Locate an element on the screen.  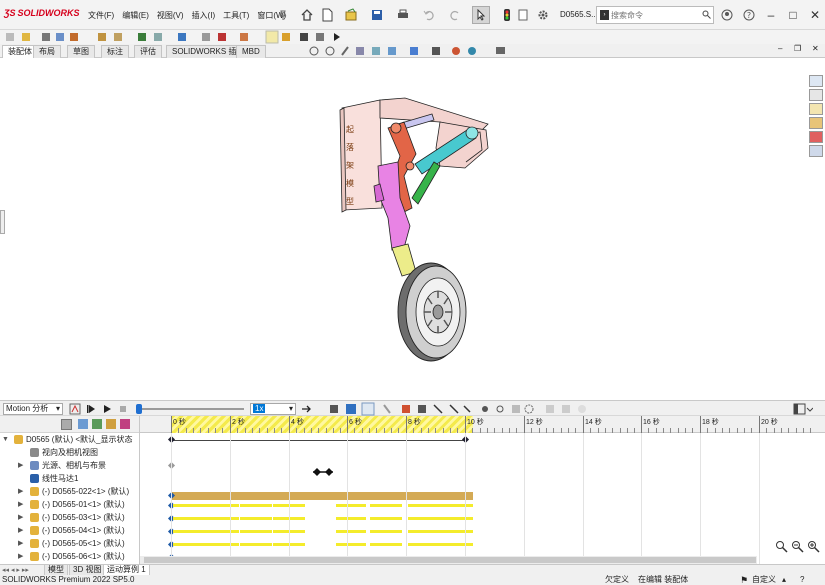
zoom-in-icon is located at coordinates (781, 548).